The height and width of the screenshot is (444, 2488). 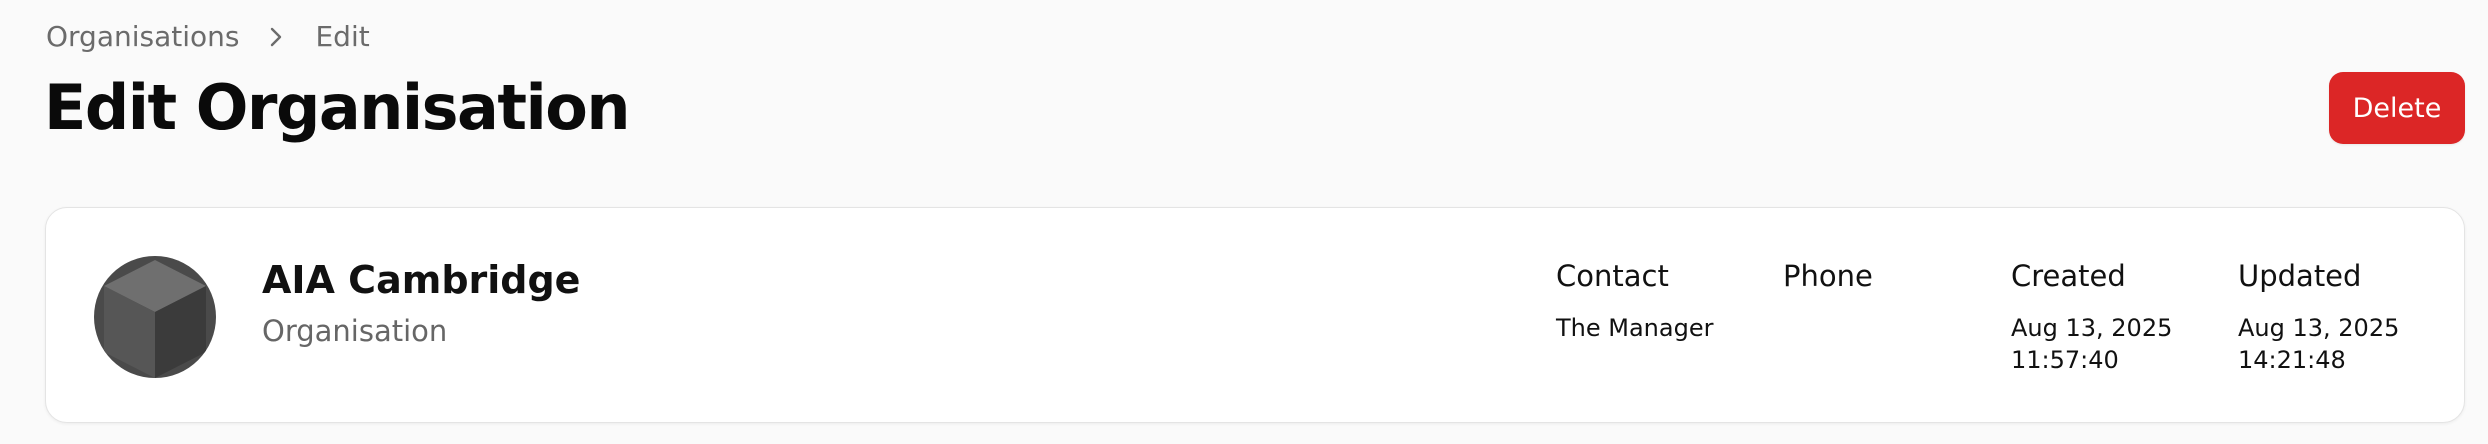 I want to click on breadcrumb: Organisations Edit, so click(x=208, y=36).